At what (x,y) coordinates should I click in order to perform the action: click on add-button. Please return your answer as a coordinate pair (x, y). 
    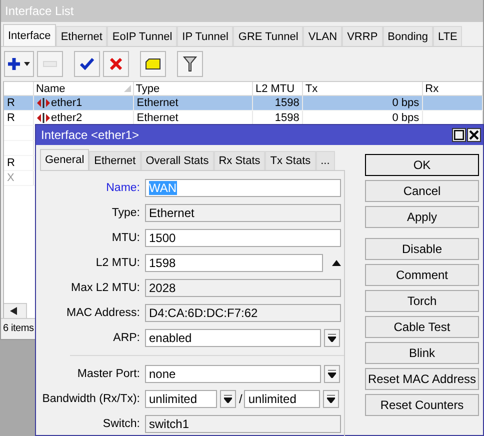
    Looking at the image, I should click on (19, 64).